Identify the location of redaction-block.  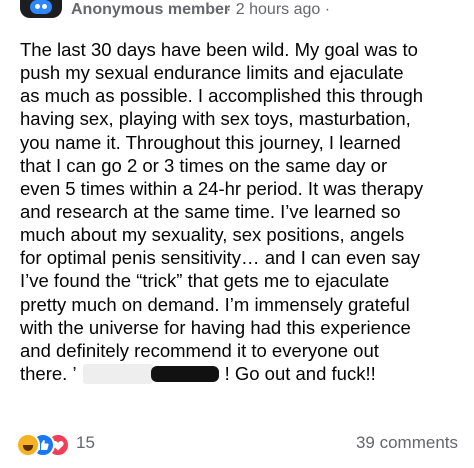
(151, 373).